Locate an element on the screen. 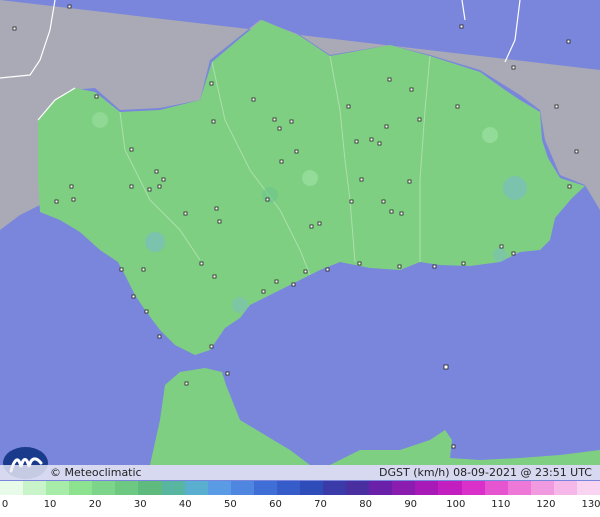  scale-tick-label: 30 is located at coordinates (140, 504).